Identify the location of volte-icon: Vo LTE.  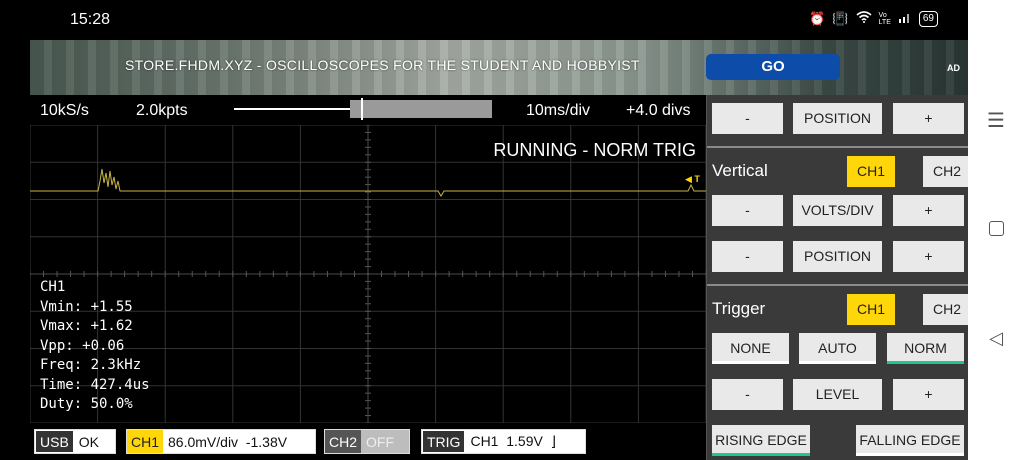
(884, 19).